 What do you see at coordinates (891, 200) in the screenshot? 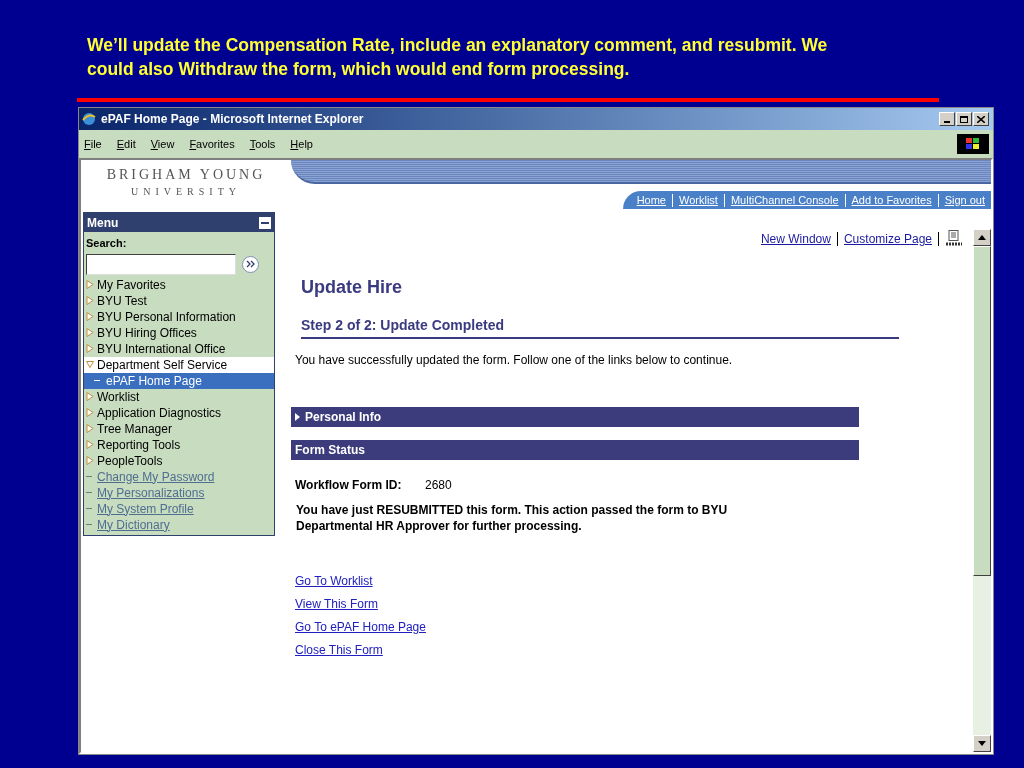
I see `nav-link: Add to Favorites` at bounding box center [891, 200].